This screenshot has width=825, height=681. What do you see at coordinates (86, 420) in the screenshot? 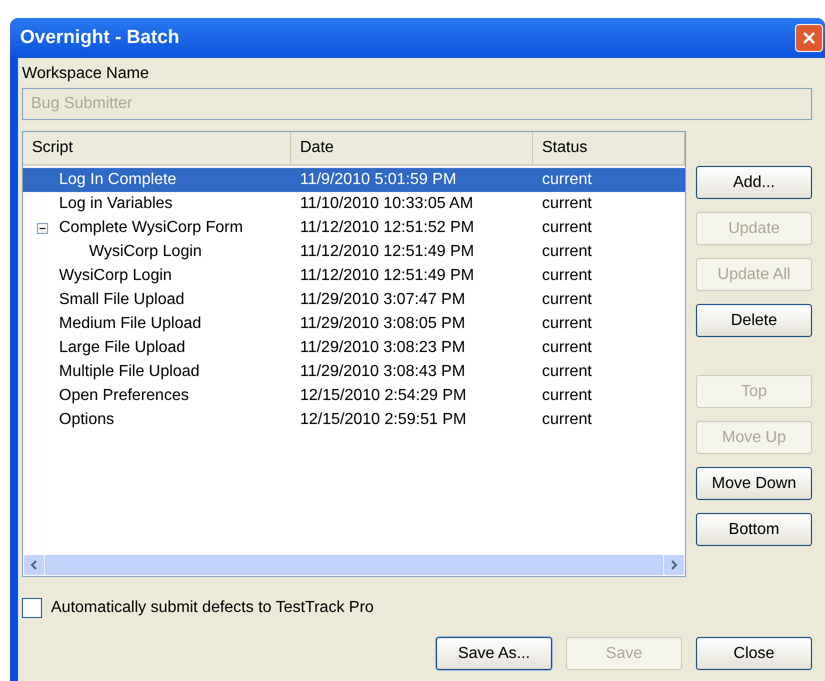
I see `script-name: Options` at bounding box center [86, 420].